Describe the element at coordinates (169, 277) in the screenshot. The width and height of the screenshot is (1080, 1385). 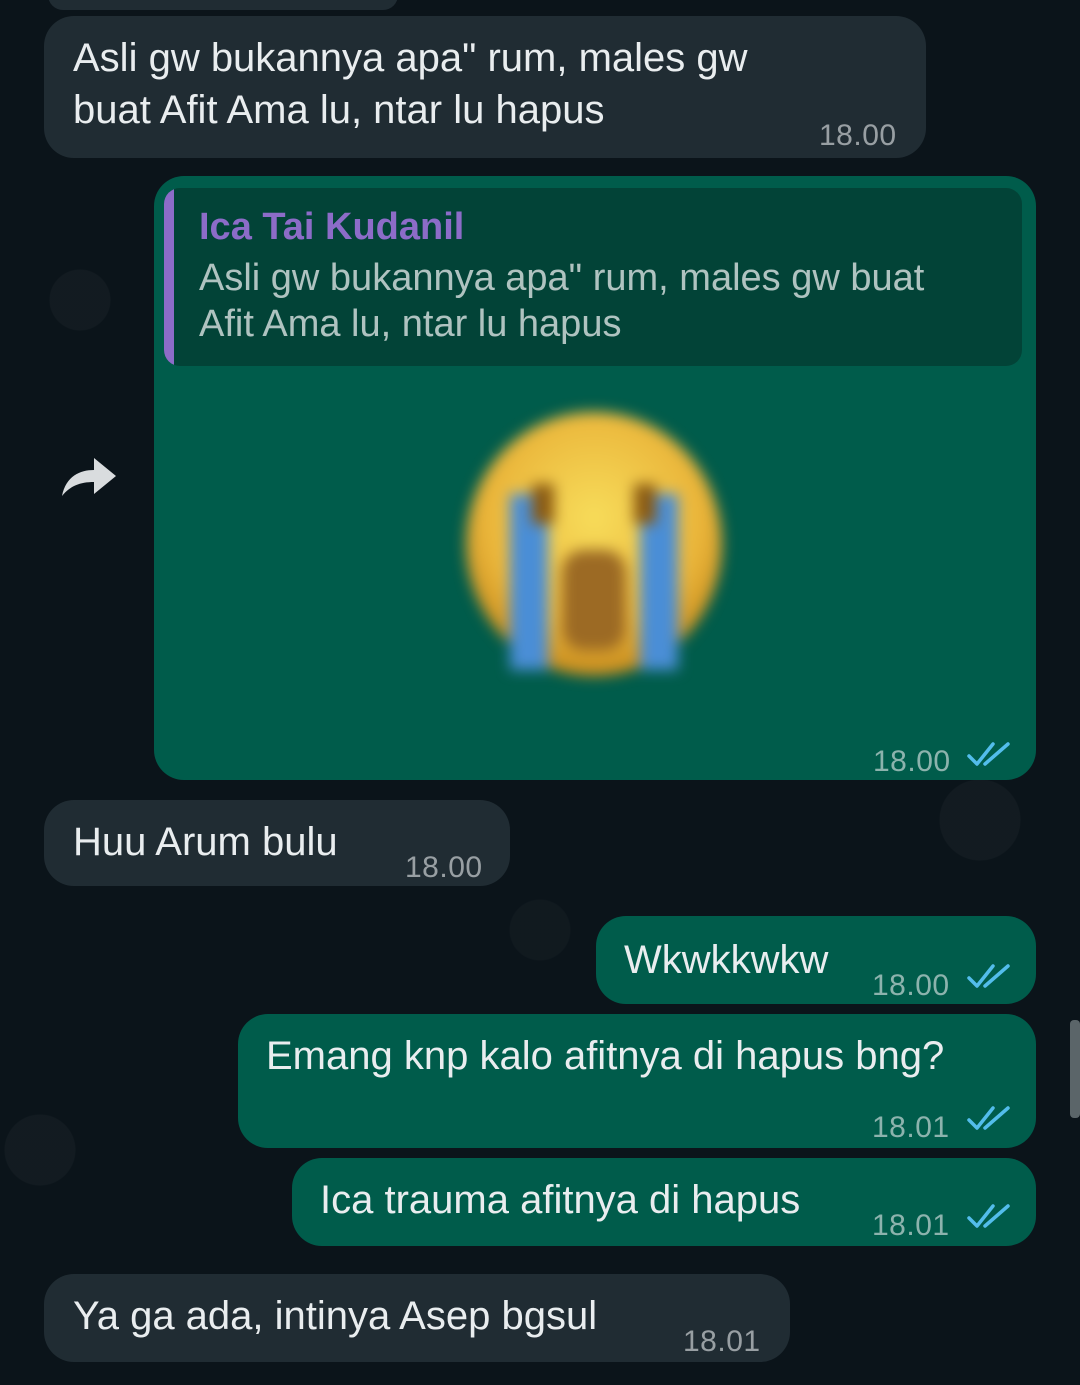
I see `quote-accent-bar` at that location.